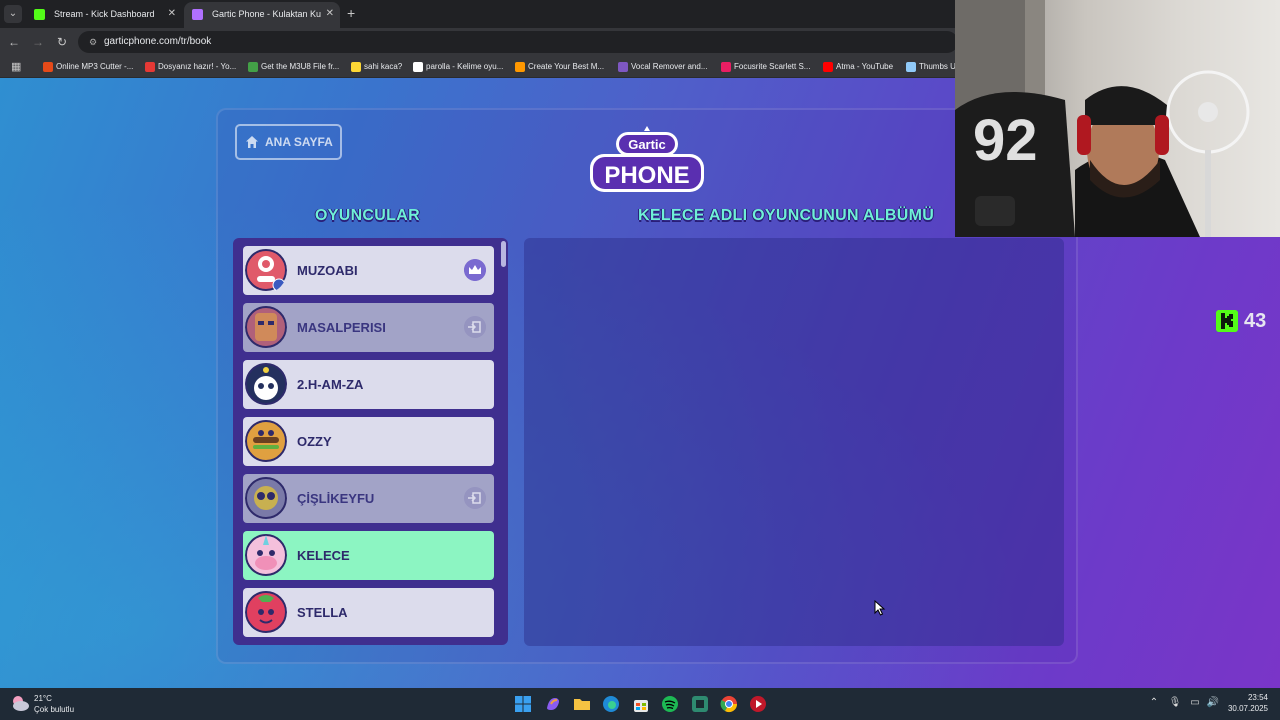 This screenshot has height=720, width=1280. Describe the element at coordinates (21, 703) in the screenshot. I see `weather-cloud-icon` at that location.